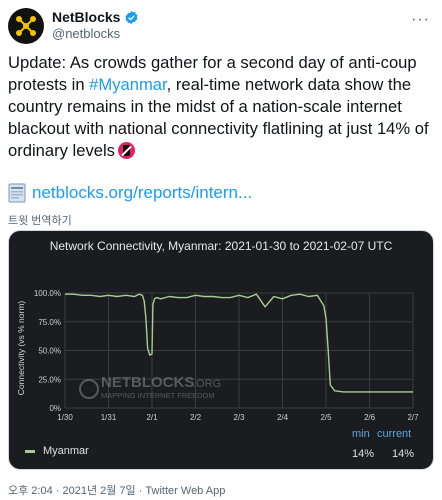 The width and height of the screenshot is (442, 500). I want to click on x-tick-label: 2/4, so click(283, 417).